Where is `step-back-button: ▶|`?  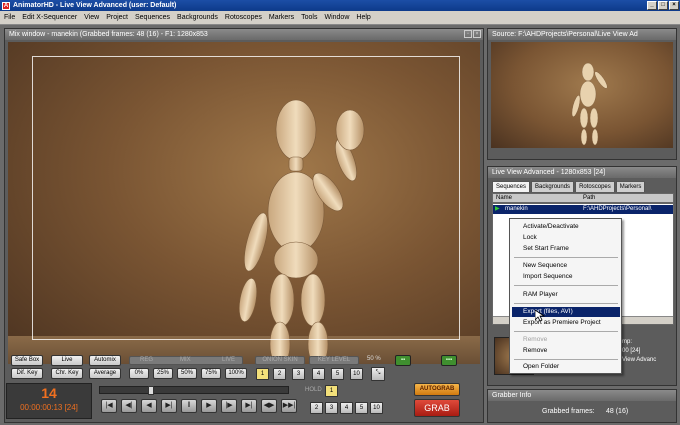
step-back-button: ▶| is located at coordinates (169, 406).